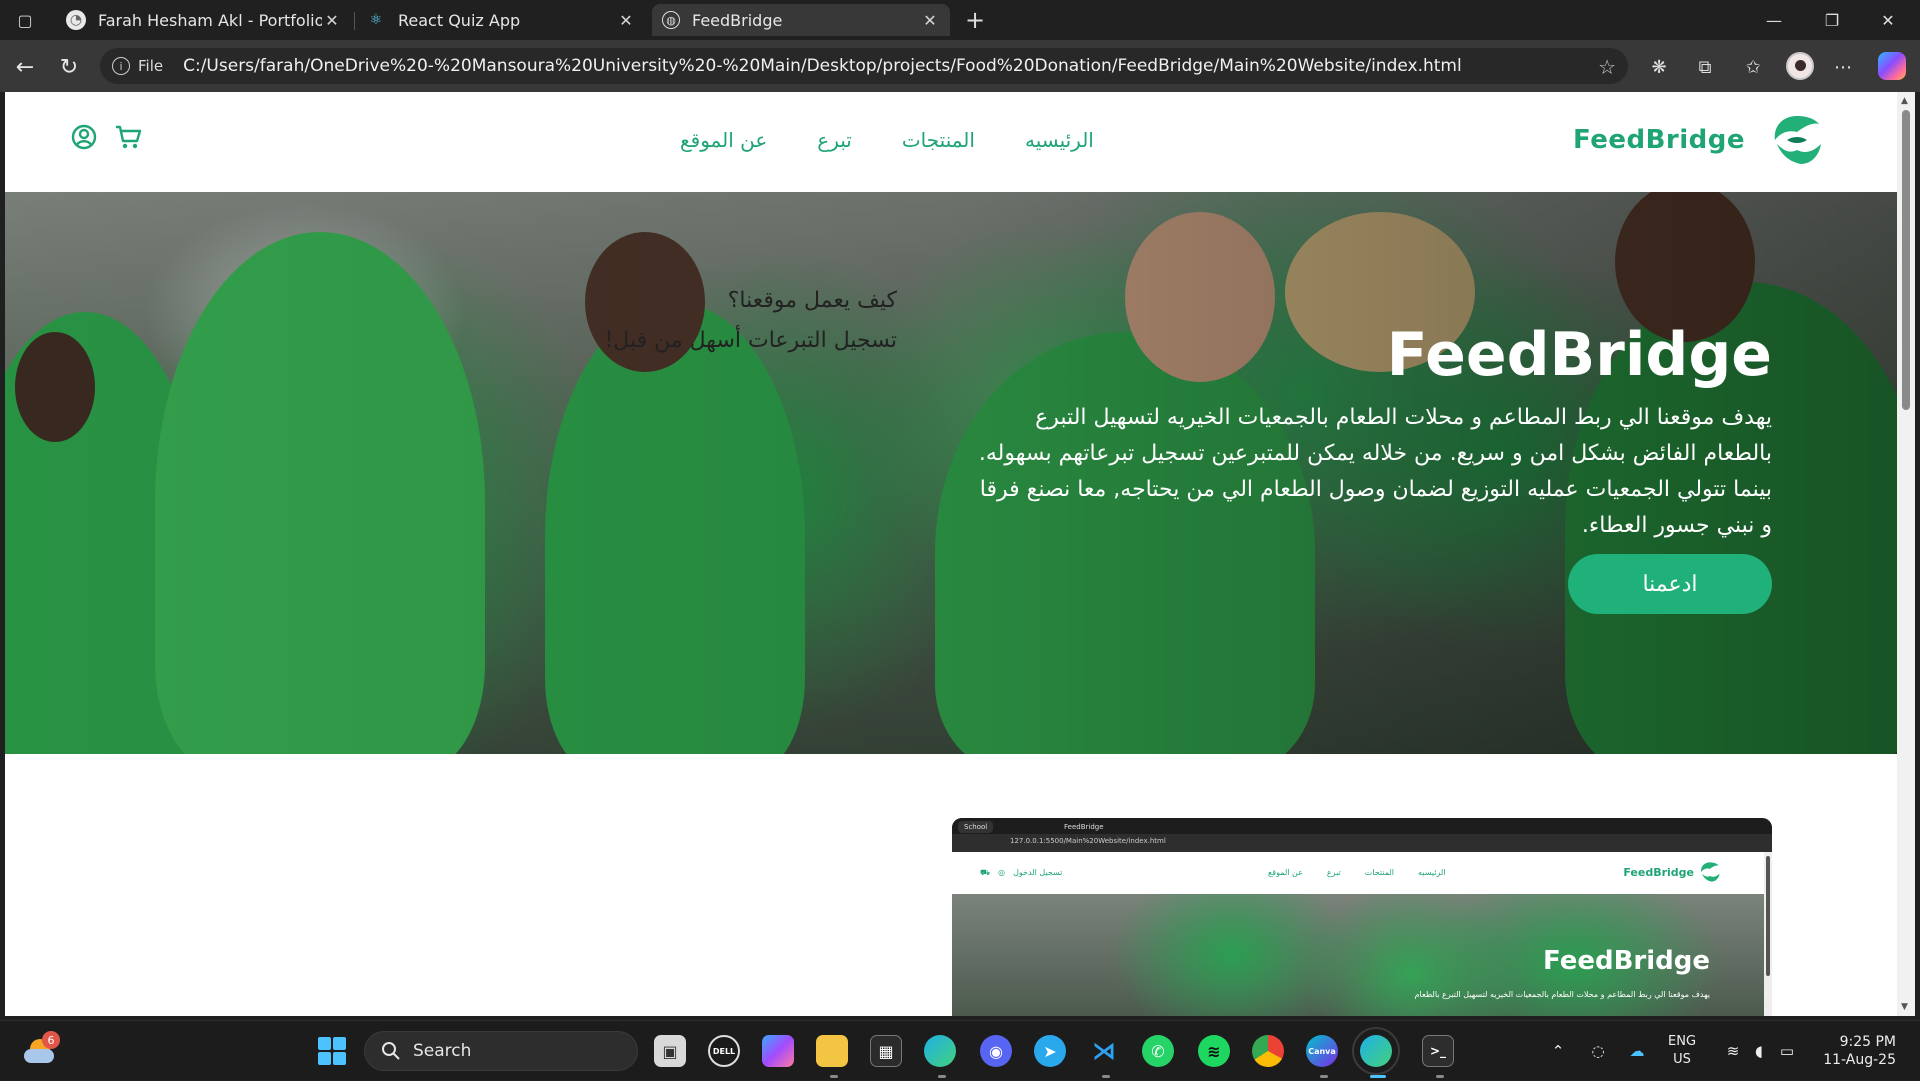 The height and width of the screenshot is (1081, 1920). Describe the element at coordinates (1376, 1051) in the screenshot. I see `edge-icon` at that location.